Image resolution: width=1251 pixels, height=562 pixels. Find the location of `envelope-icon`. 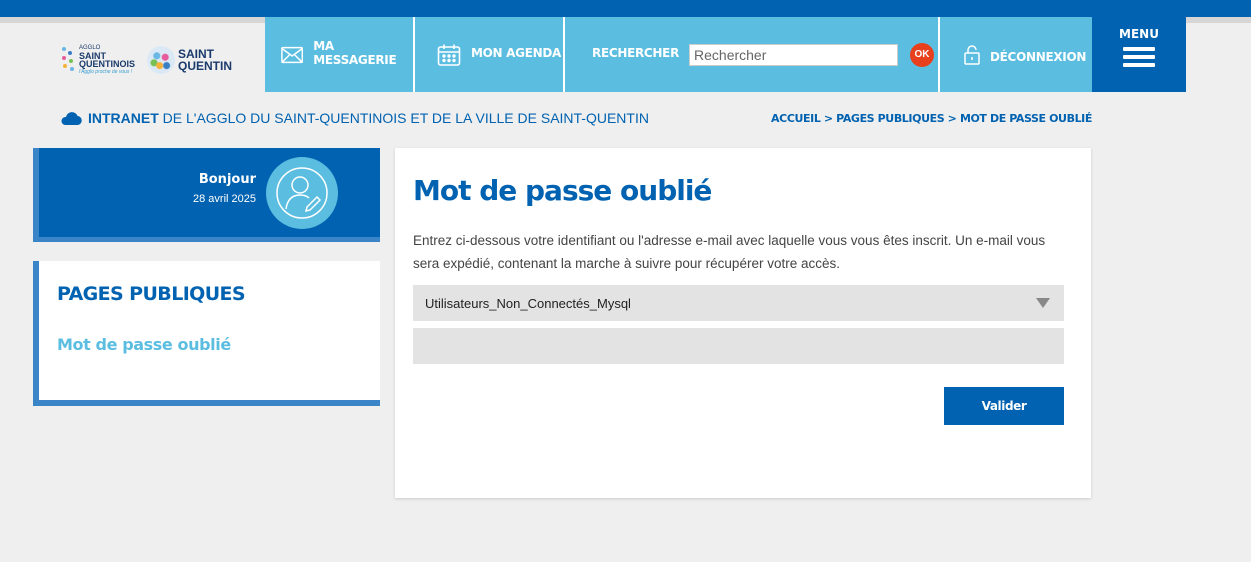

envelope-icon is located at coordinates (292, 54).